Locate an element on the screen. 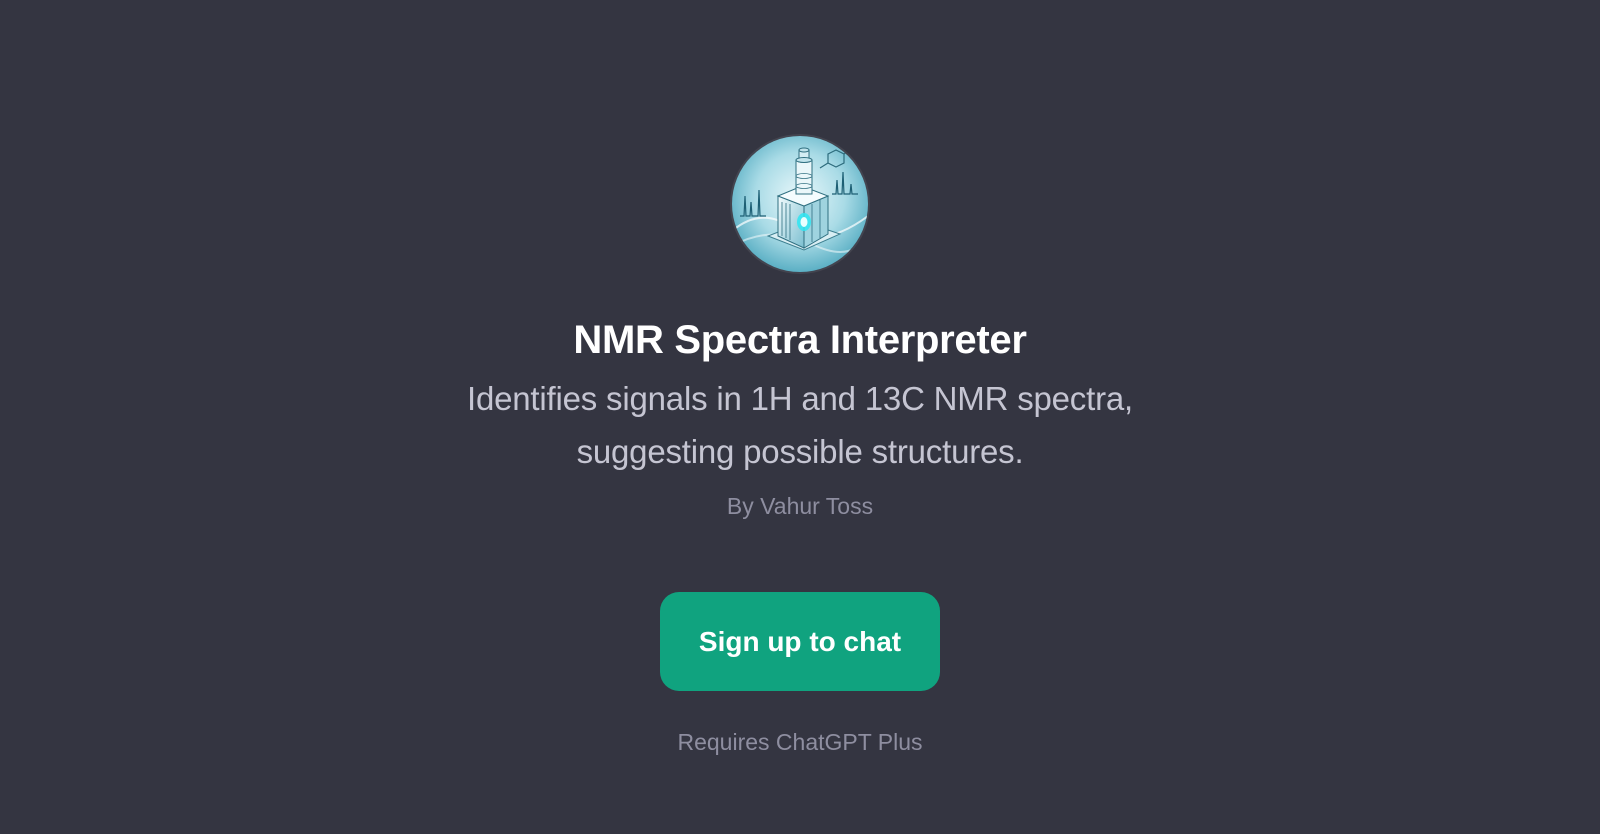 This screenshot has width=1600, height=834. nmr-spectrometer-icon is located at coordinates (800, 204).